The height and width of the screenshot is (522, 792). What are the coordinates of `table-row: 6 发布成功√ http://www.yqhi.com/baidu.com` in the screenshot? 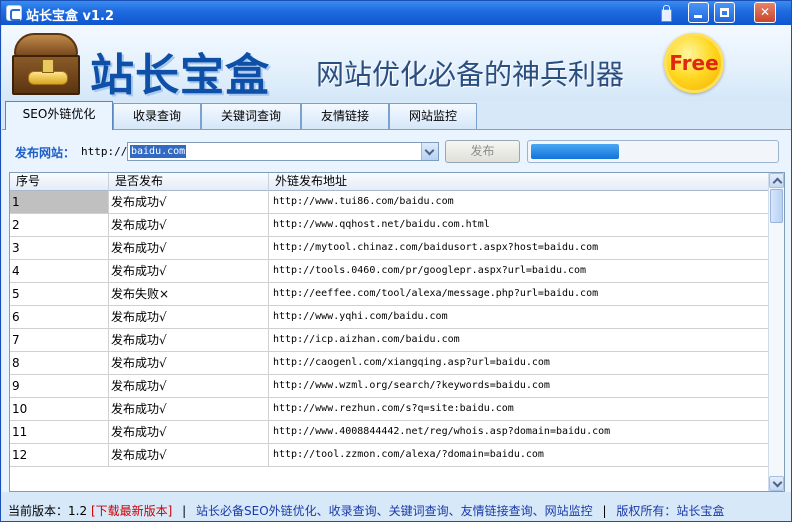 It's located at (389, 317).